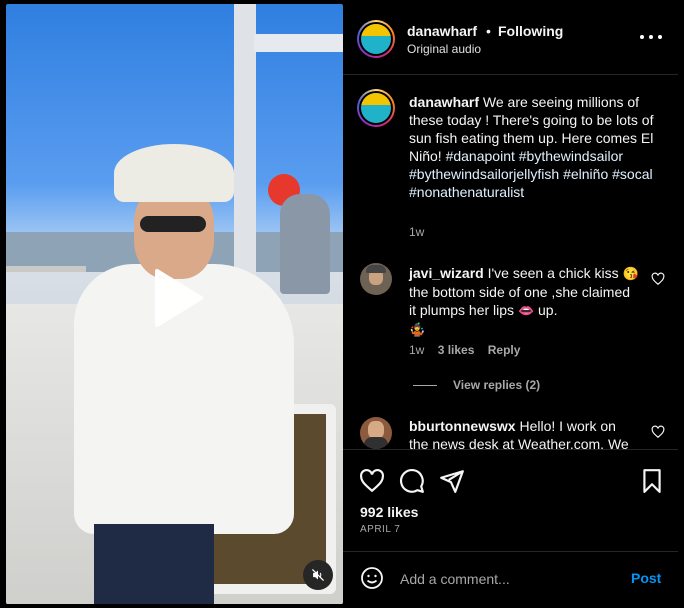 Image resolution: width=684 pixels, height=608 pixels. What do you see at coordinates (298, 43) in the screenshot?
I see `scene-crossbar` at bounding box center [298, 43].